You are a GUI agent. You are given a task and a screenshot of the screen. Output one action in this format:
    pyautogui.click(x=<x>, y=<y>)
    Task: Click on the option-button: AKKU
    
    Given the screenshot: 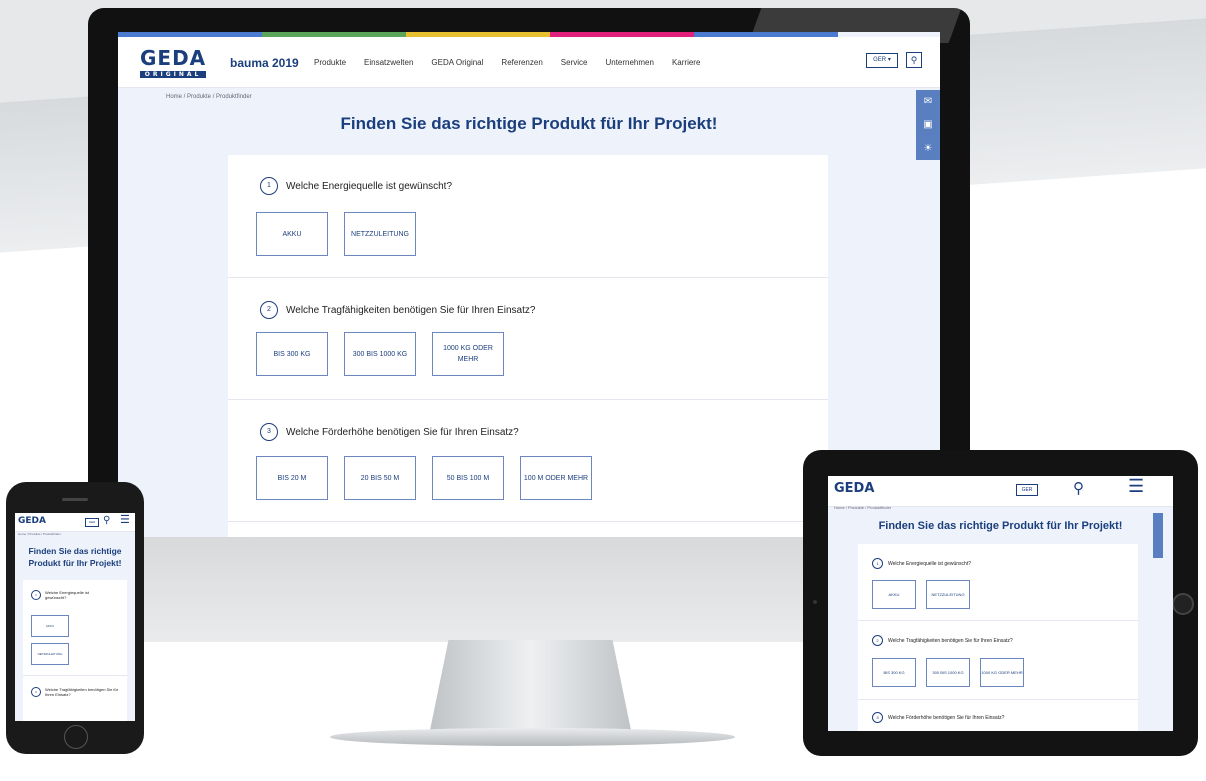 What is the action you would take?
    pyautogui.click(x=292, y=234)
    